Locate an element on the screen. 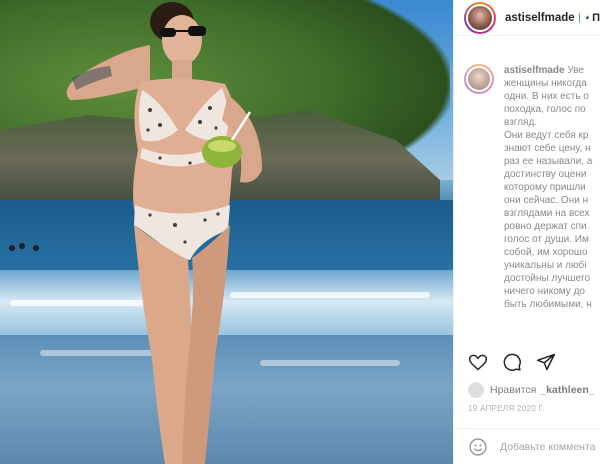 Image resolution: width=600 pixels, height=464 pixels. follow-button: • П is located at coordinates (592, 18).